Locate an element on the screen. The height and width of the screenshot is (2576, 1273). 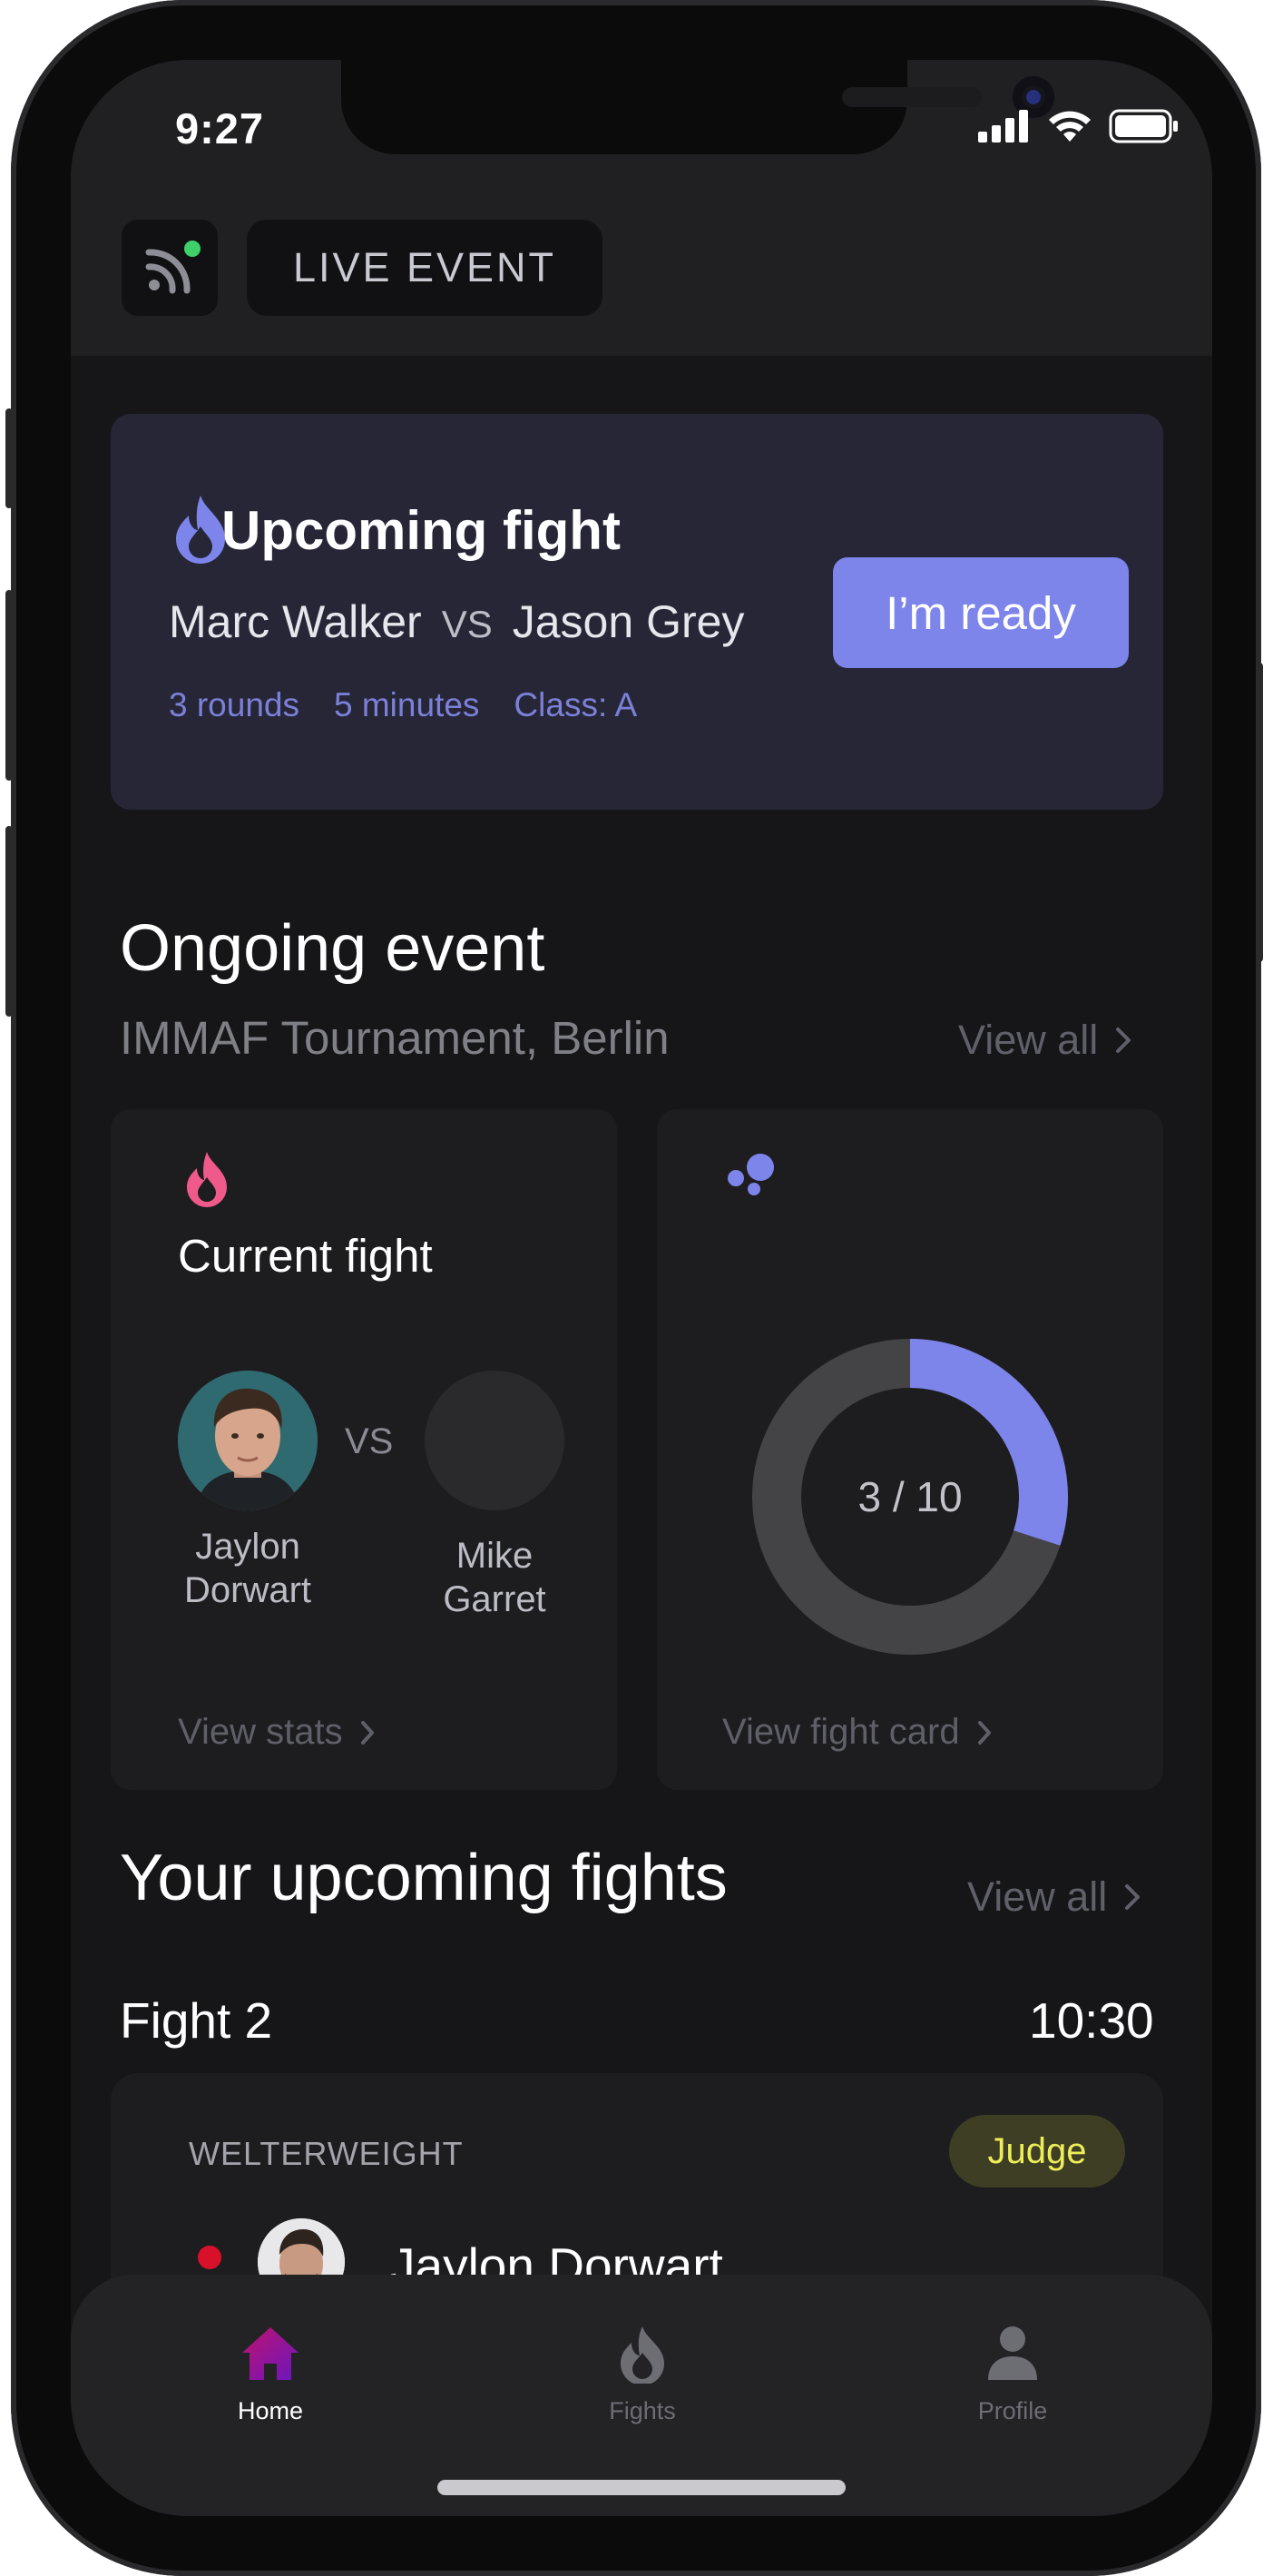
fighter-avatar-mike is located at coordinates (494, 1440).